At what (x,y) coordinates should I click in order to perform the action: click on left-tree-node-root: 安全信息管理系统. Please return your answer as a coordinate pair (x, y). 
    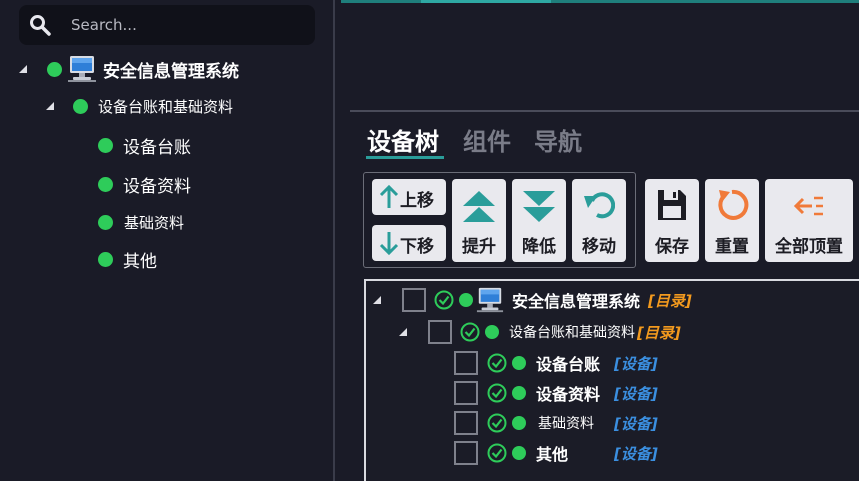
    Looking at the image, I should click on (128, 69).